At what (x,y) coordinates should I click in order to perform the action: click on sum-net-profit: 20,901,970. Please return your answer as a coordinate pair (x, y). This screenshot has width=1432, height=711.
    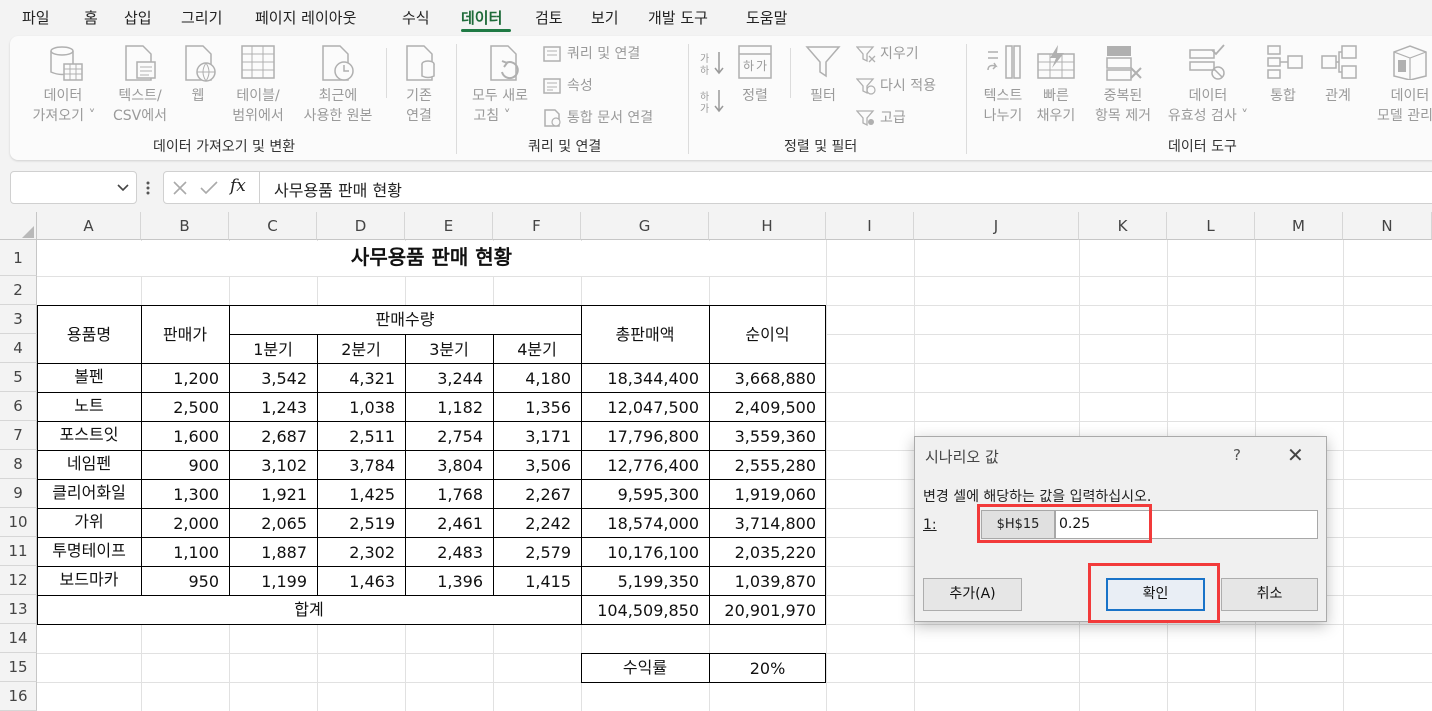
    Looking at the image, I should click on (767, 610).